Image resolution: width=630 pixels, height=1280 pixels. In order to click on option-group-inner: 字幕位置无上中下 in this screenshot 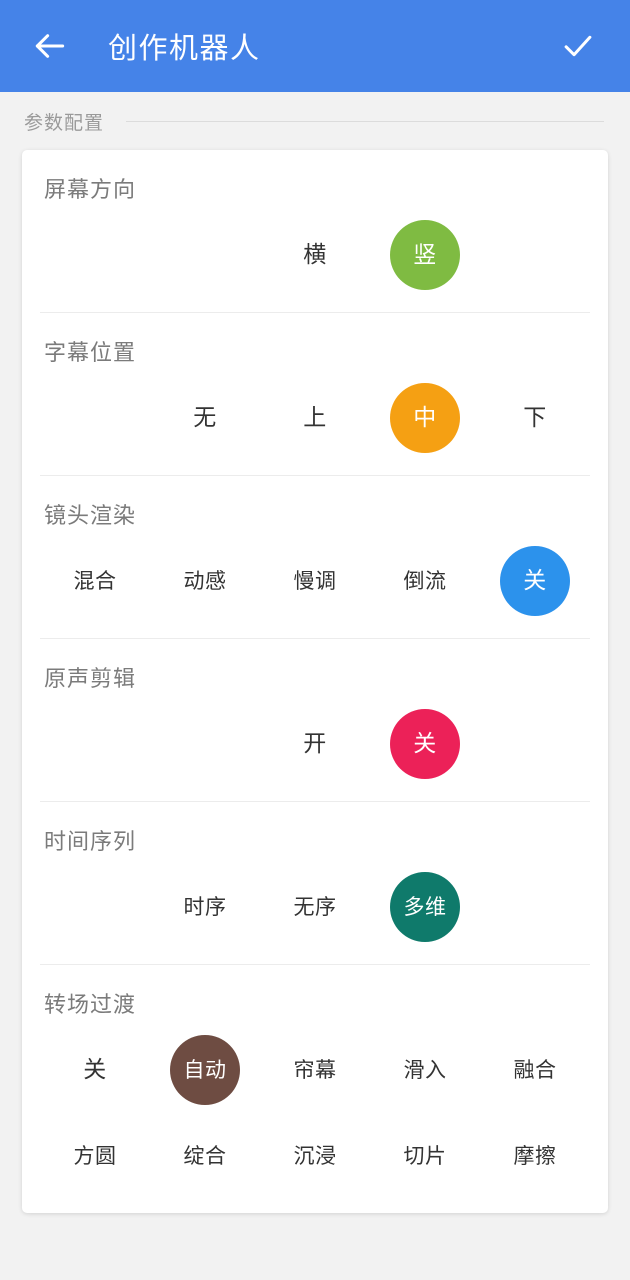, I will do `click(315, 393)`.